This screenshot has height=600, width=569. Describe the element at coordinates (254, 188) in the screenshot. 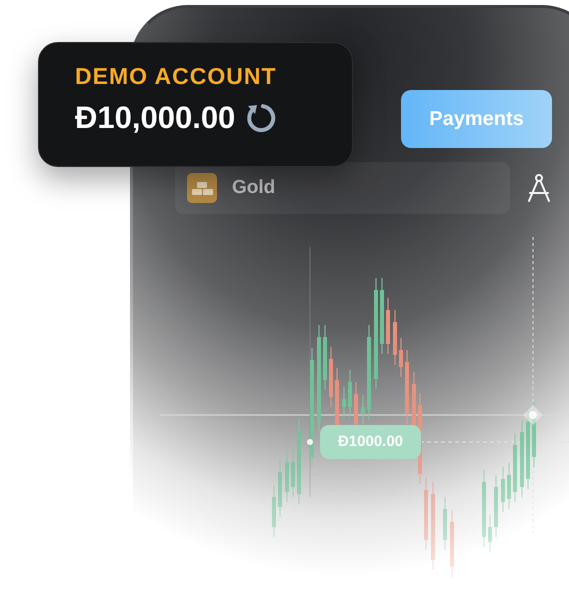

I see `asset-name: Gold` at that location.